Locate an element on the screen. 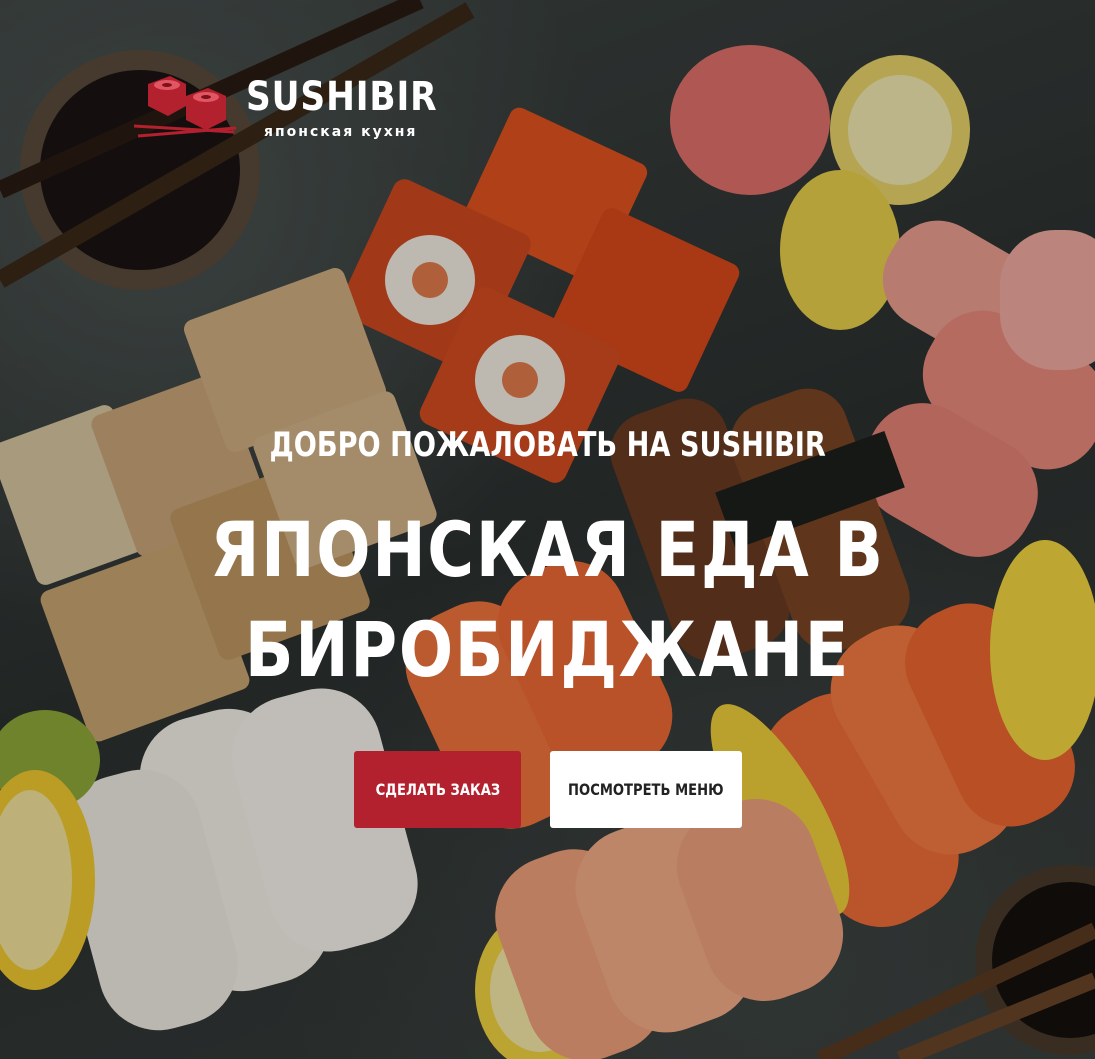 This screenshot has height=1059, width=1095. view-menu-button: ПОСМОТРЕТЬ МЕНЮ is located at coordinates (646, 789).